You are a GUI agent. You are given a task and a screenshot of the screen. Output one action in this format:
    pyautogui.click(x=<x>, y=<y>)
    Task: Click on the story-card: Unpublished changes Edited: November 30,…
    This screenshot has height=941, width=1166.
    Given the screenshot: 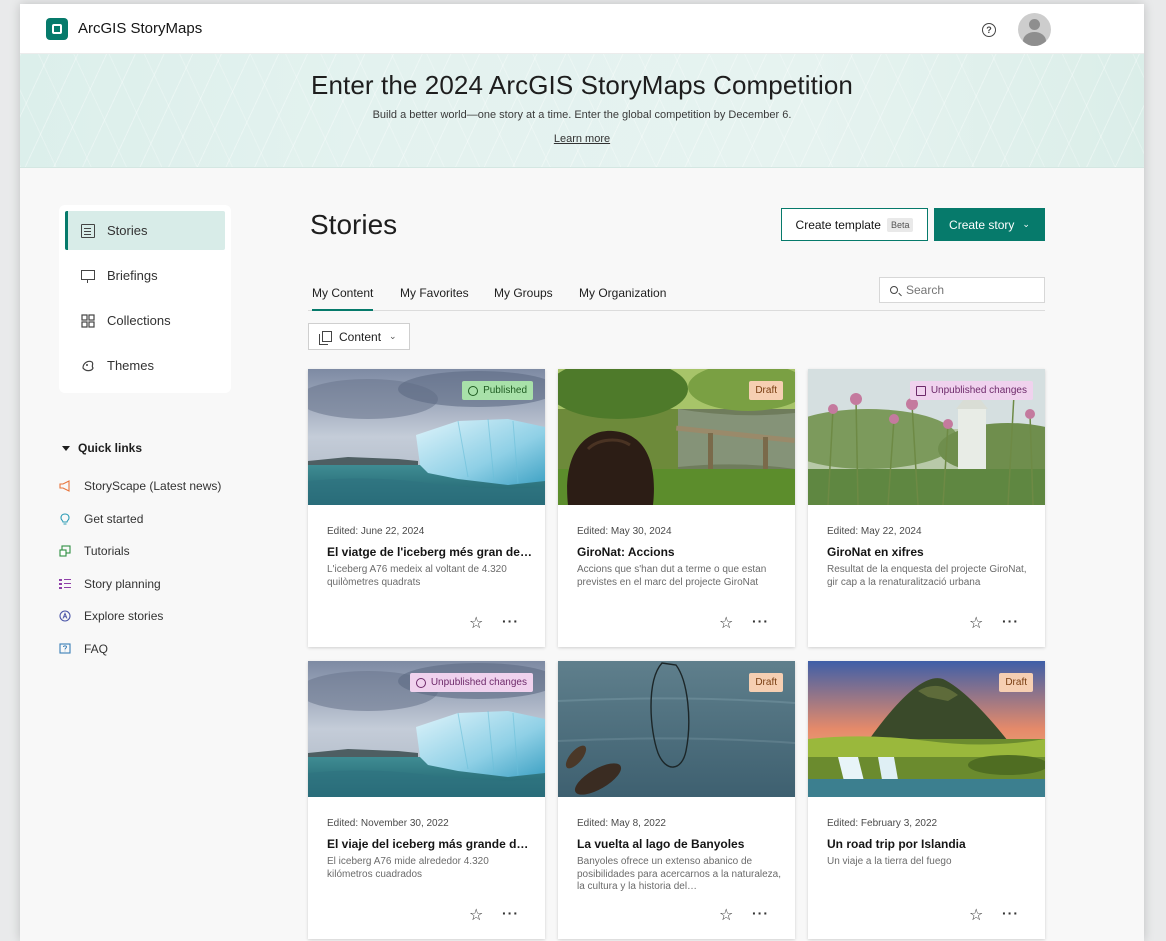 What is the action you would take?
    pyautogui.click(x=426, y=800)
    